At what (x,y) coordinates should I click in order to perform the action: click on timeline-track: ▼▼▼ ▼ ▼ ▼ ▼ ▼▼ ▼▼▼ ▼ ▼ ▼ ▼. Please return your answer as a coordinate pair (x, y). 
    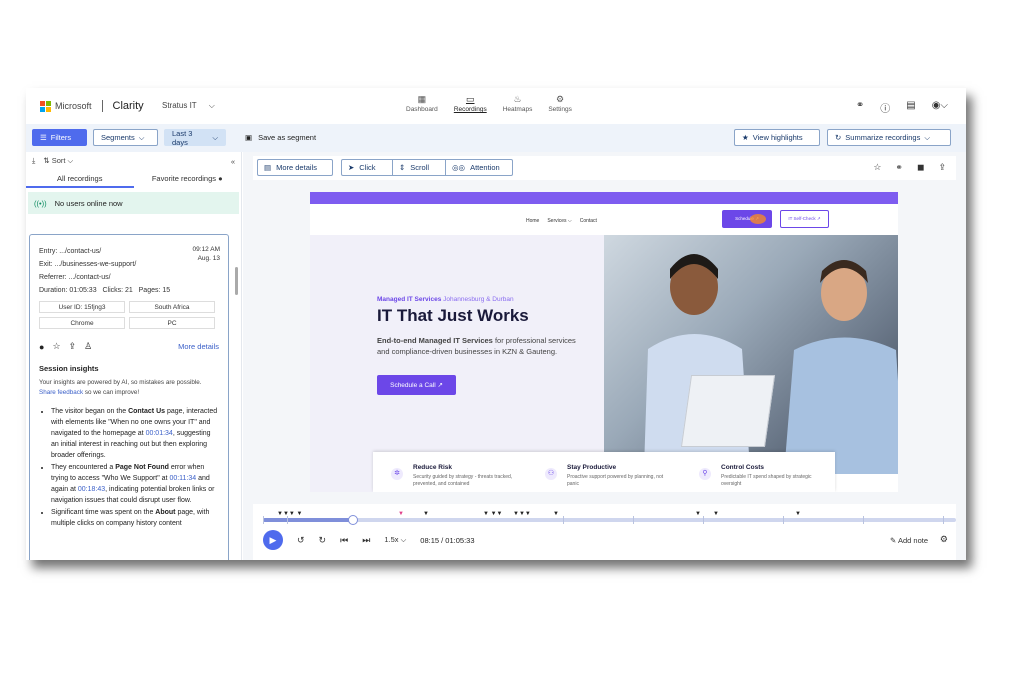
    Looking at the image, I should click on (609, 518).